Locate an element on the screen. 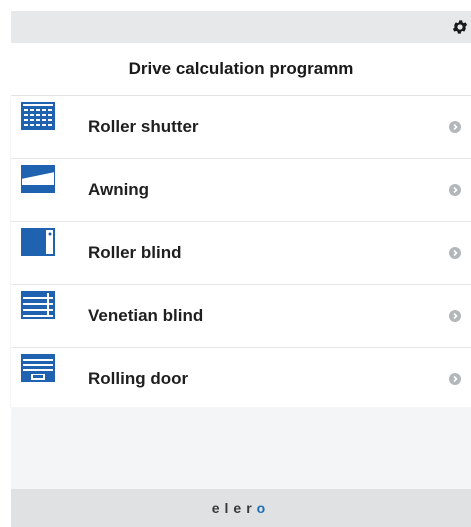  brand-logo: elero is located at coordinates (241, 508).